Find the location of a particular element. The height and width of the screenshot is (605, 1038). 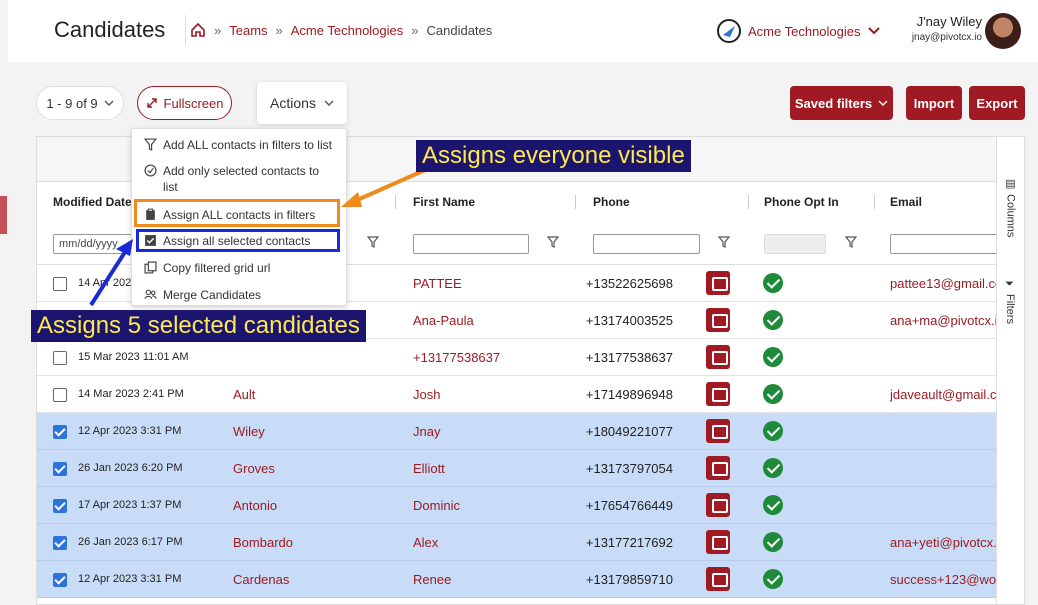

menu-item-copy-grid-url: Copy filtered grid url is located at coordinates (207, 268).